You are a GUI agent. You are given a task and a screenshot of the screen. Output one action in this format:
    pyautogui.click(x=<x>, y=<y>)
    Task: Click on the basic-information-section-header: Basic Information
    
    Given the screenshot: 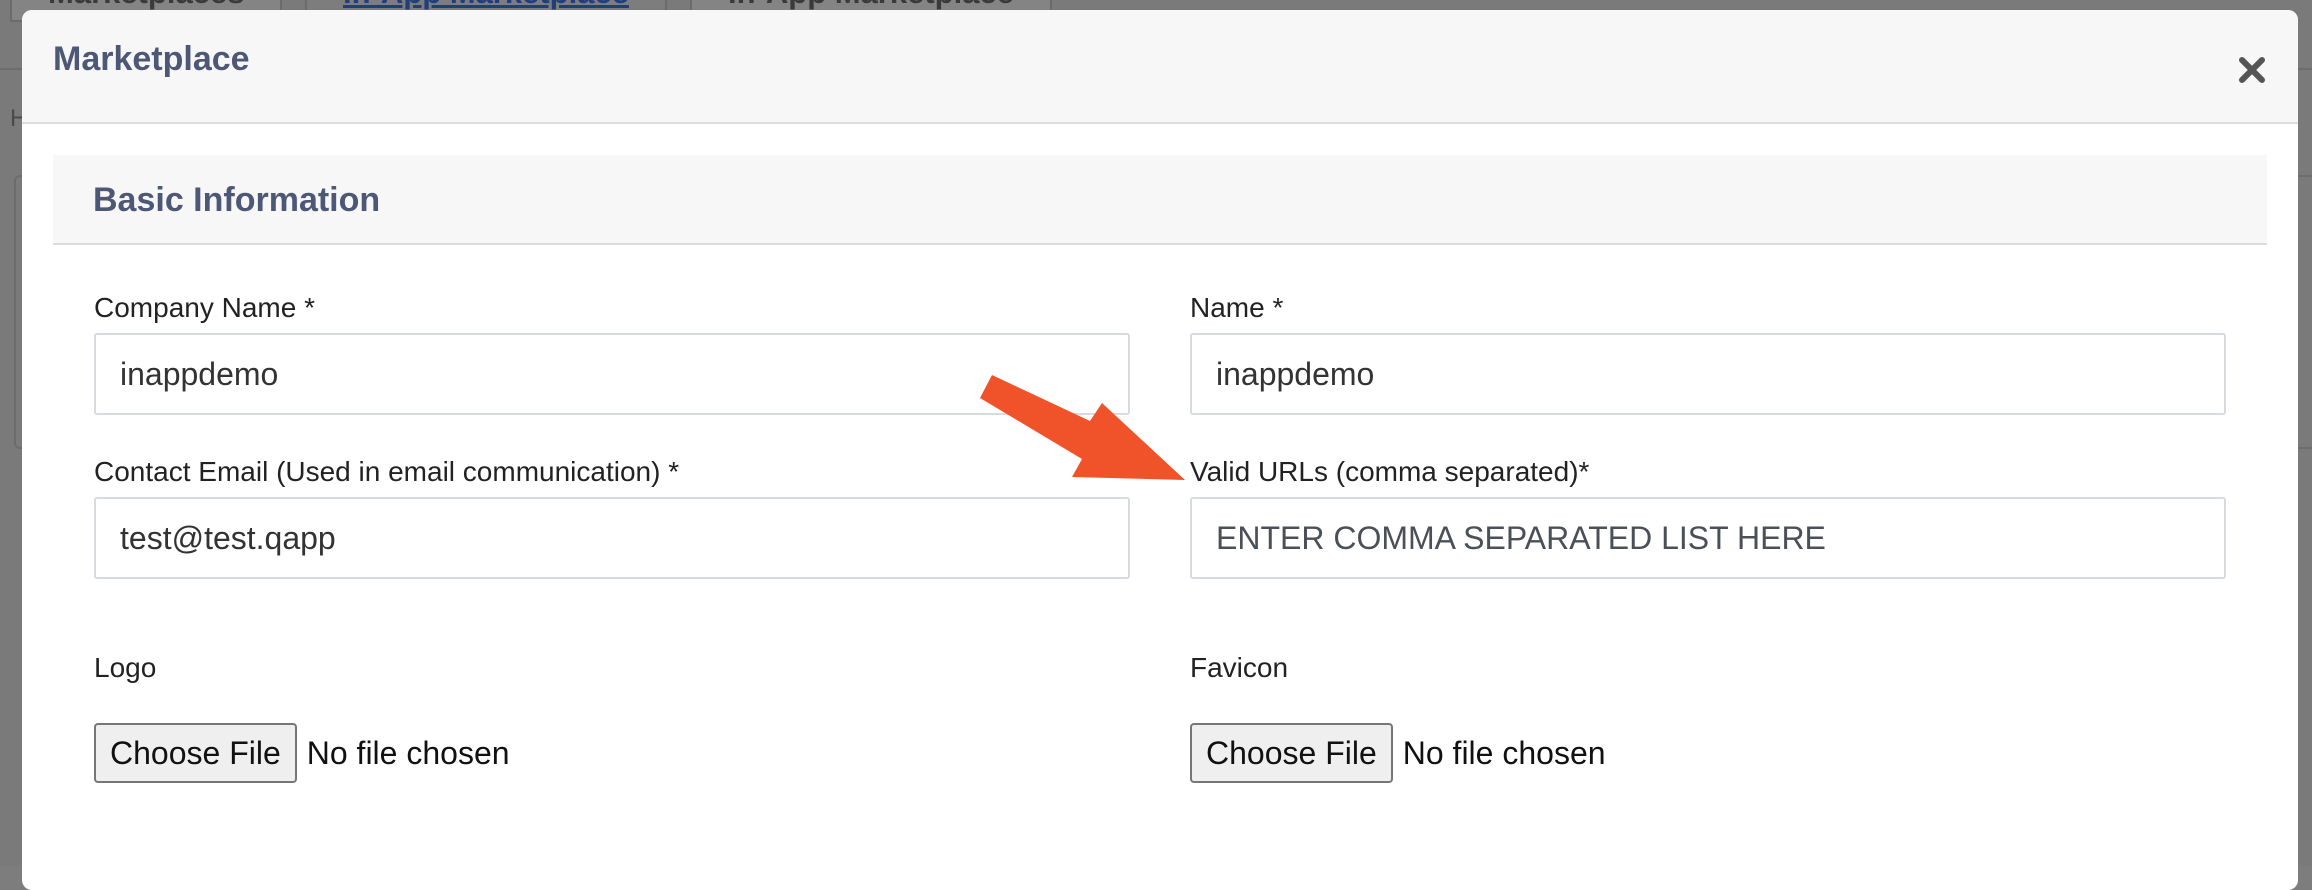 What is the action you would take?
    pyautogui.click(x=1160, y=200)
    